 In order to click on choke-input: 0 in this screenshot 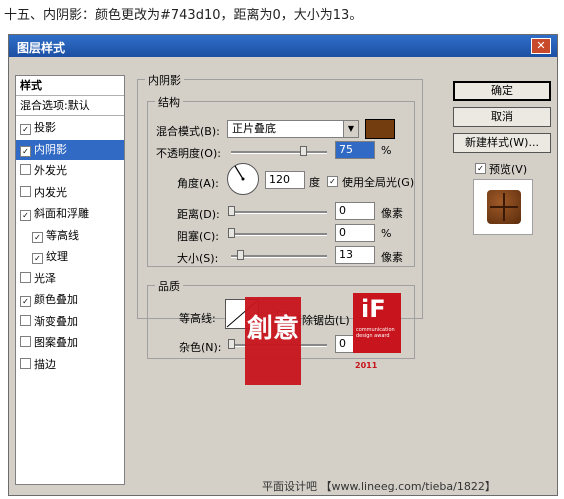, I will do `click(355, 233)`.